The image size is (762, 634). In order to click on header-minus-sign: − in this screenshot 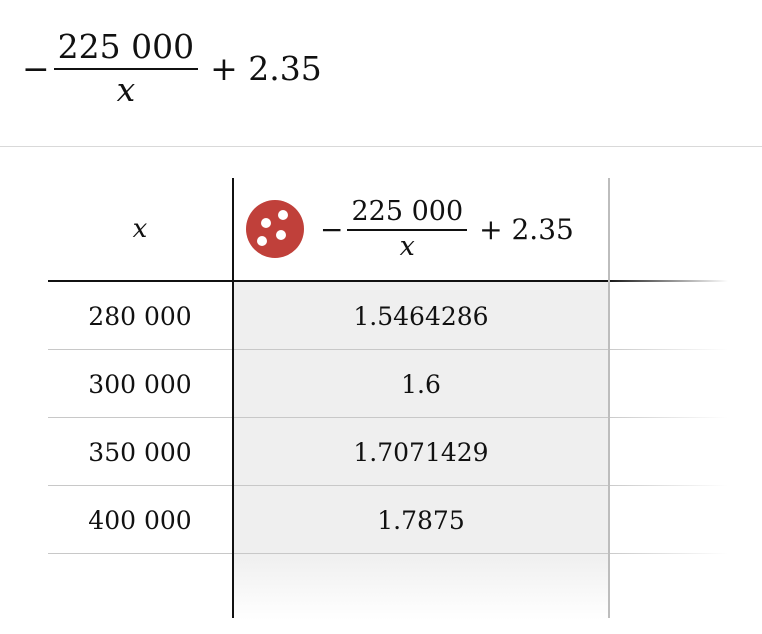, I will do `click(332, 229)`.